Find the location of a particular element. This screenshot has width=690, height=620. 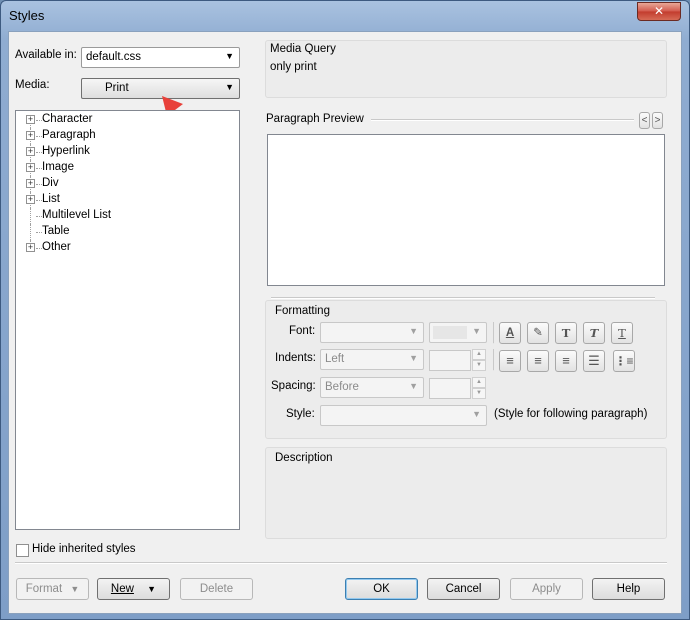

tree-item-other: + Other is located at coordinates (124, 248).